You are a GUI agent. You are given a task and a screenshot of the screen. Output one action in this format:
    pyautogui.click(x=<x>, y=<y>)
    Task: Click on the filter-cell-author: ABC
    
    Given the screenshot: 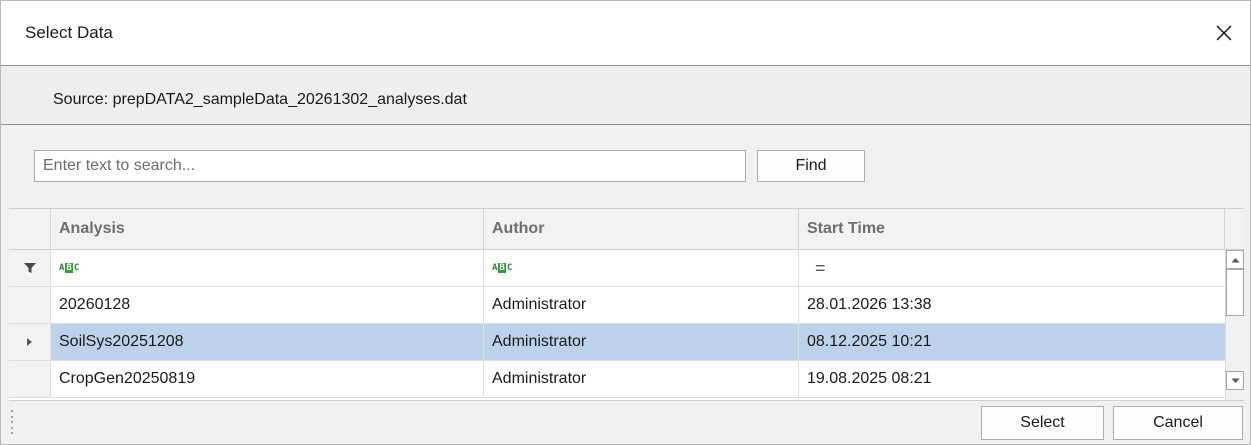 What is the action you would take?
    pyautogui.click(x=641, y=268)
    